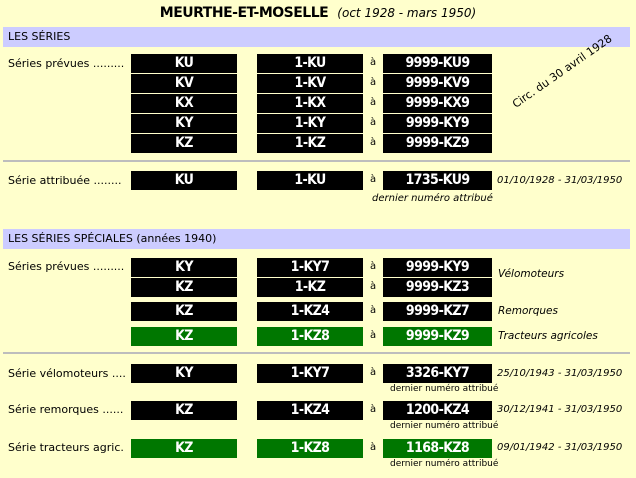  Describe the element at coordinates (437, 373) in the screenshot. I see `plate-to: 3326-KY7` at that location.